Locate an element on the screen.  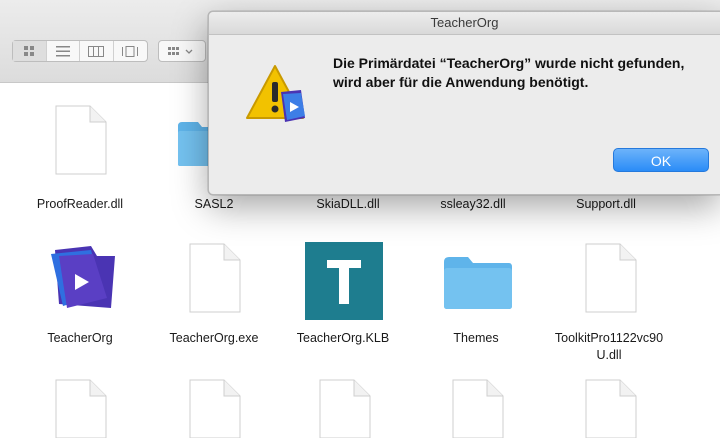
gallery-view-button is located at coordinates (130, 51).